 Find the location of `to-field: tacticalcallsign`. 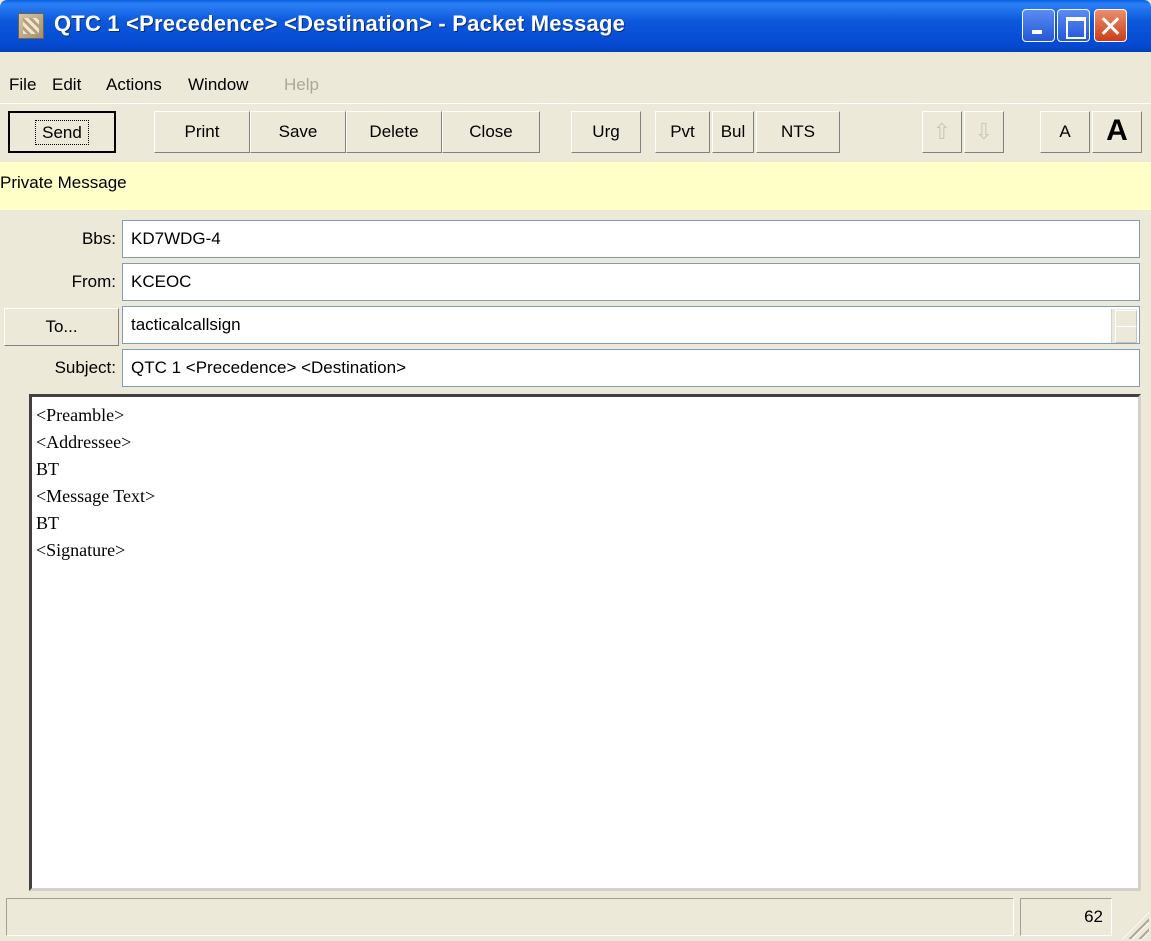

to-field: tacticalcallsign is located at coordinates (631, 325).